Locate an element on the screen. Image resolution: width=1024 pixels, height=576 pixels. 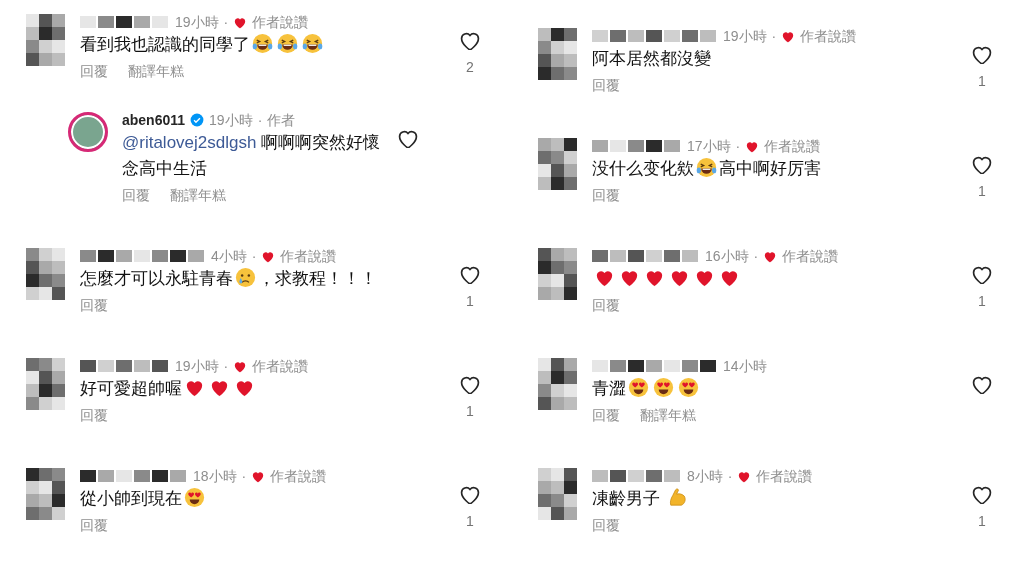
comment-text: 没什么变化欸 is located at coordinates (643, 168).